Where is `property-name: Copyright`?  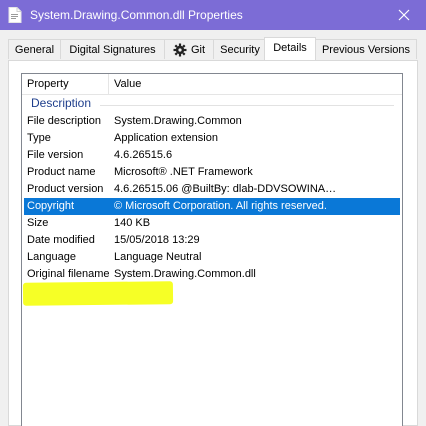
property-name: Copyright is located at coordinates (51, 206).